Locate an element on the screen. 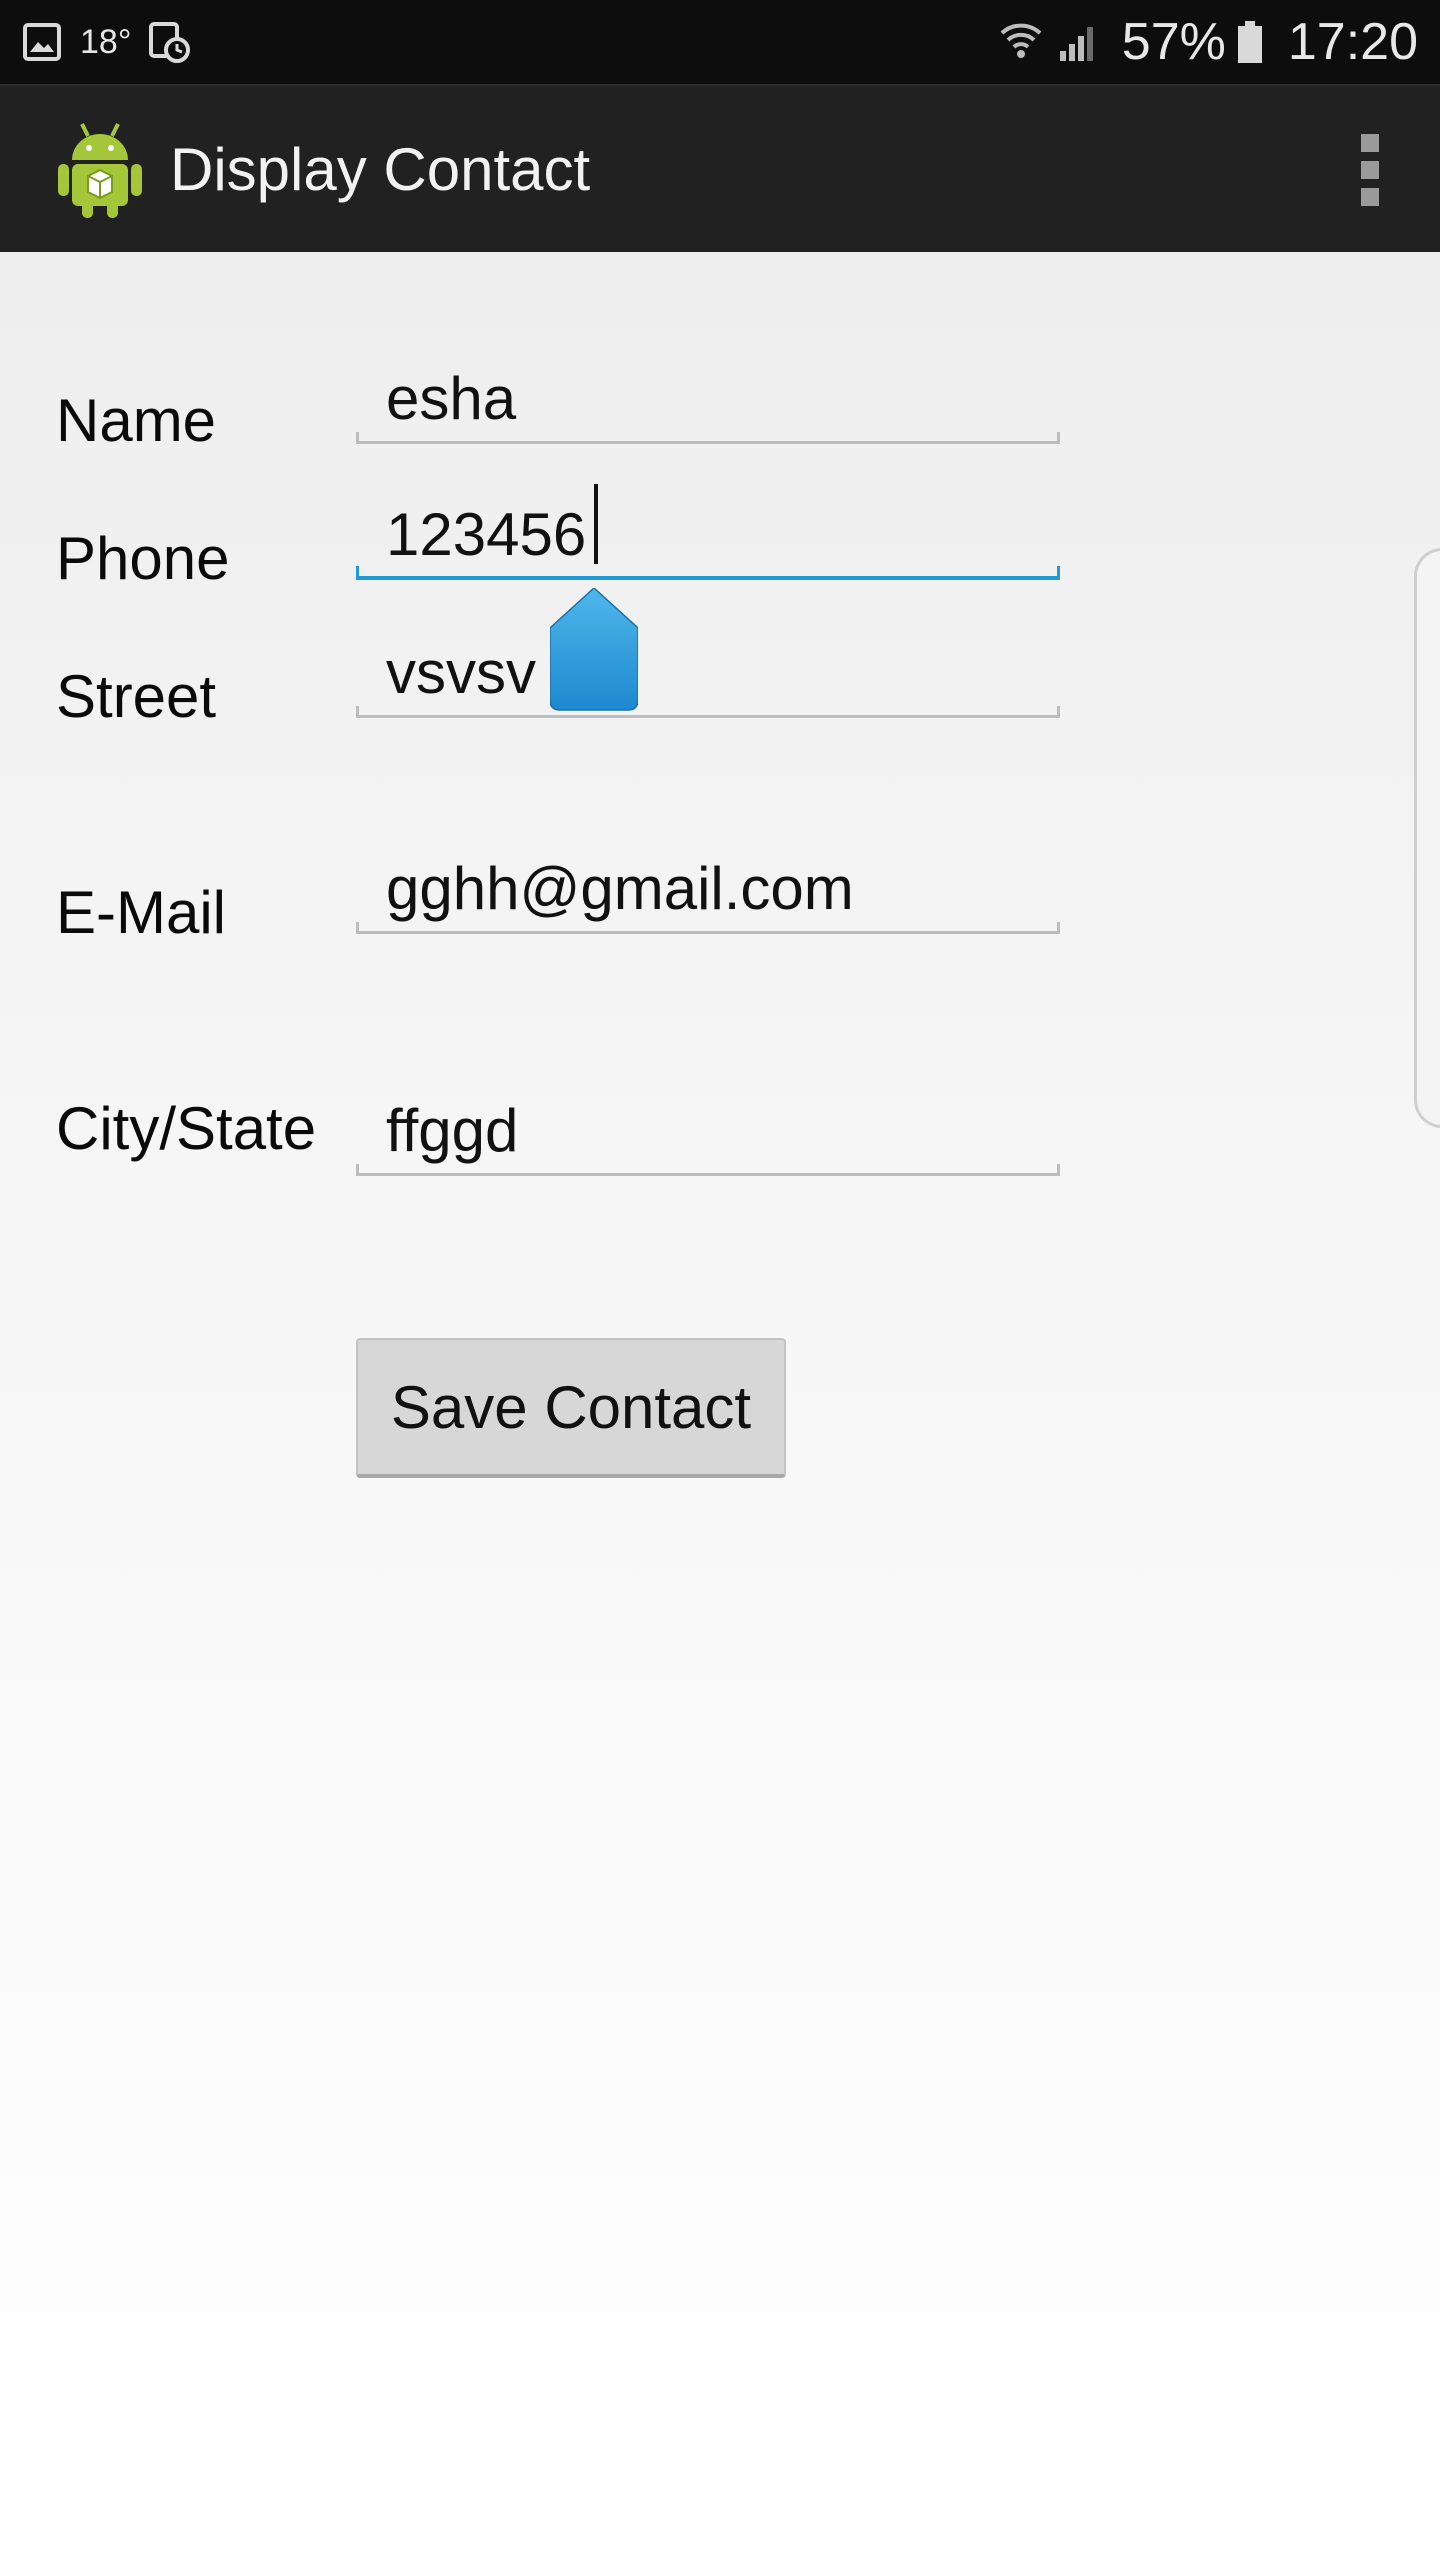 The image size is (1440, 2560). action-bar: Display Contact is located at coordinates (720, 168).